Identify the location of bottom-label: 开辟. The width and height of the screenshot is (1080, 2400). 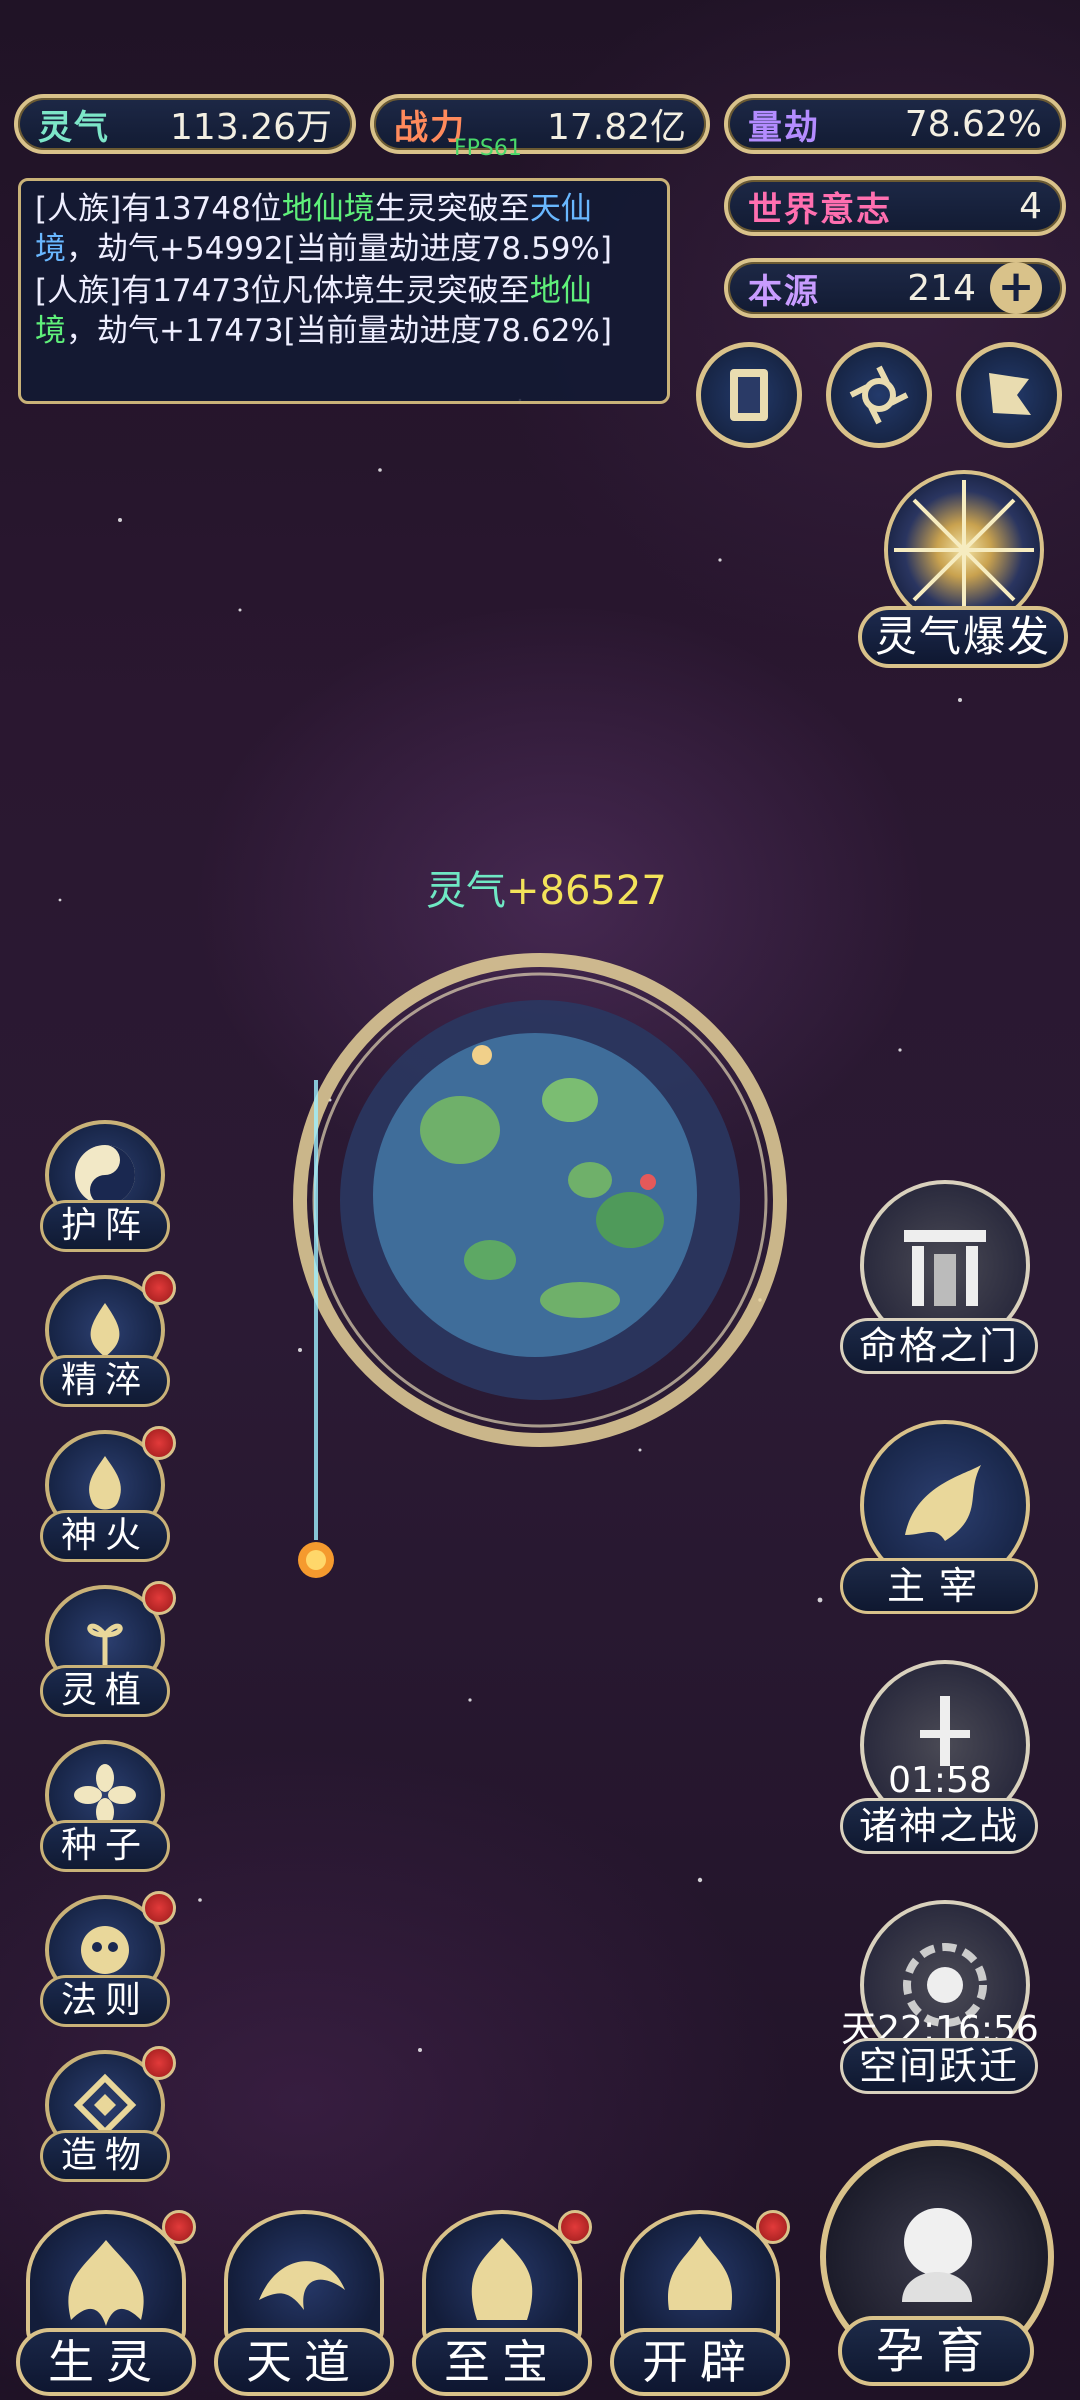
(700, 2362).